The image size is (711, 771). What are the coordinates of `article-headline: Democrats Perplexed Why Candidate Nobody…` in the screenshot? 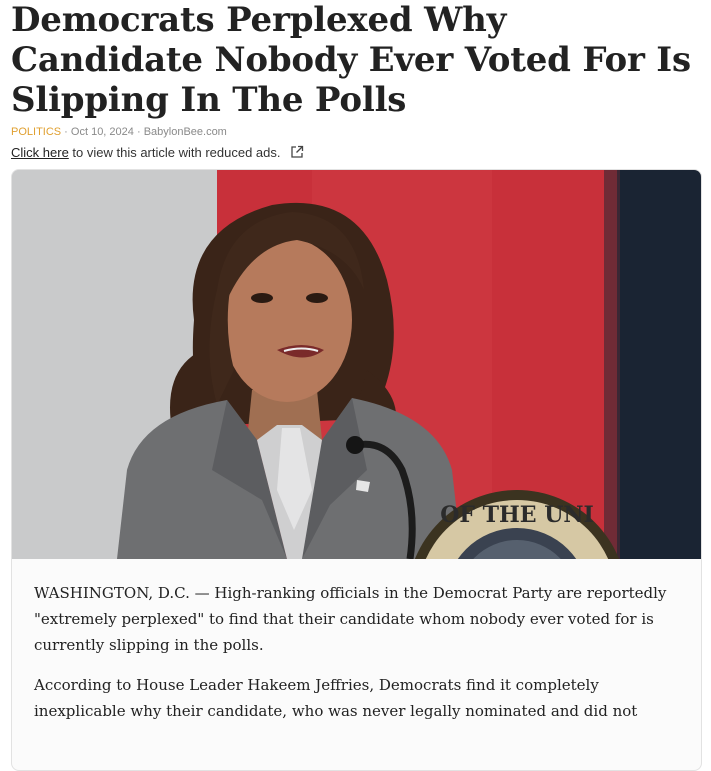 It's located at (351, 60).